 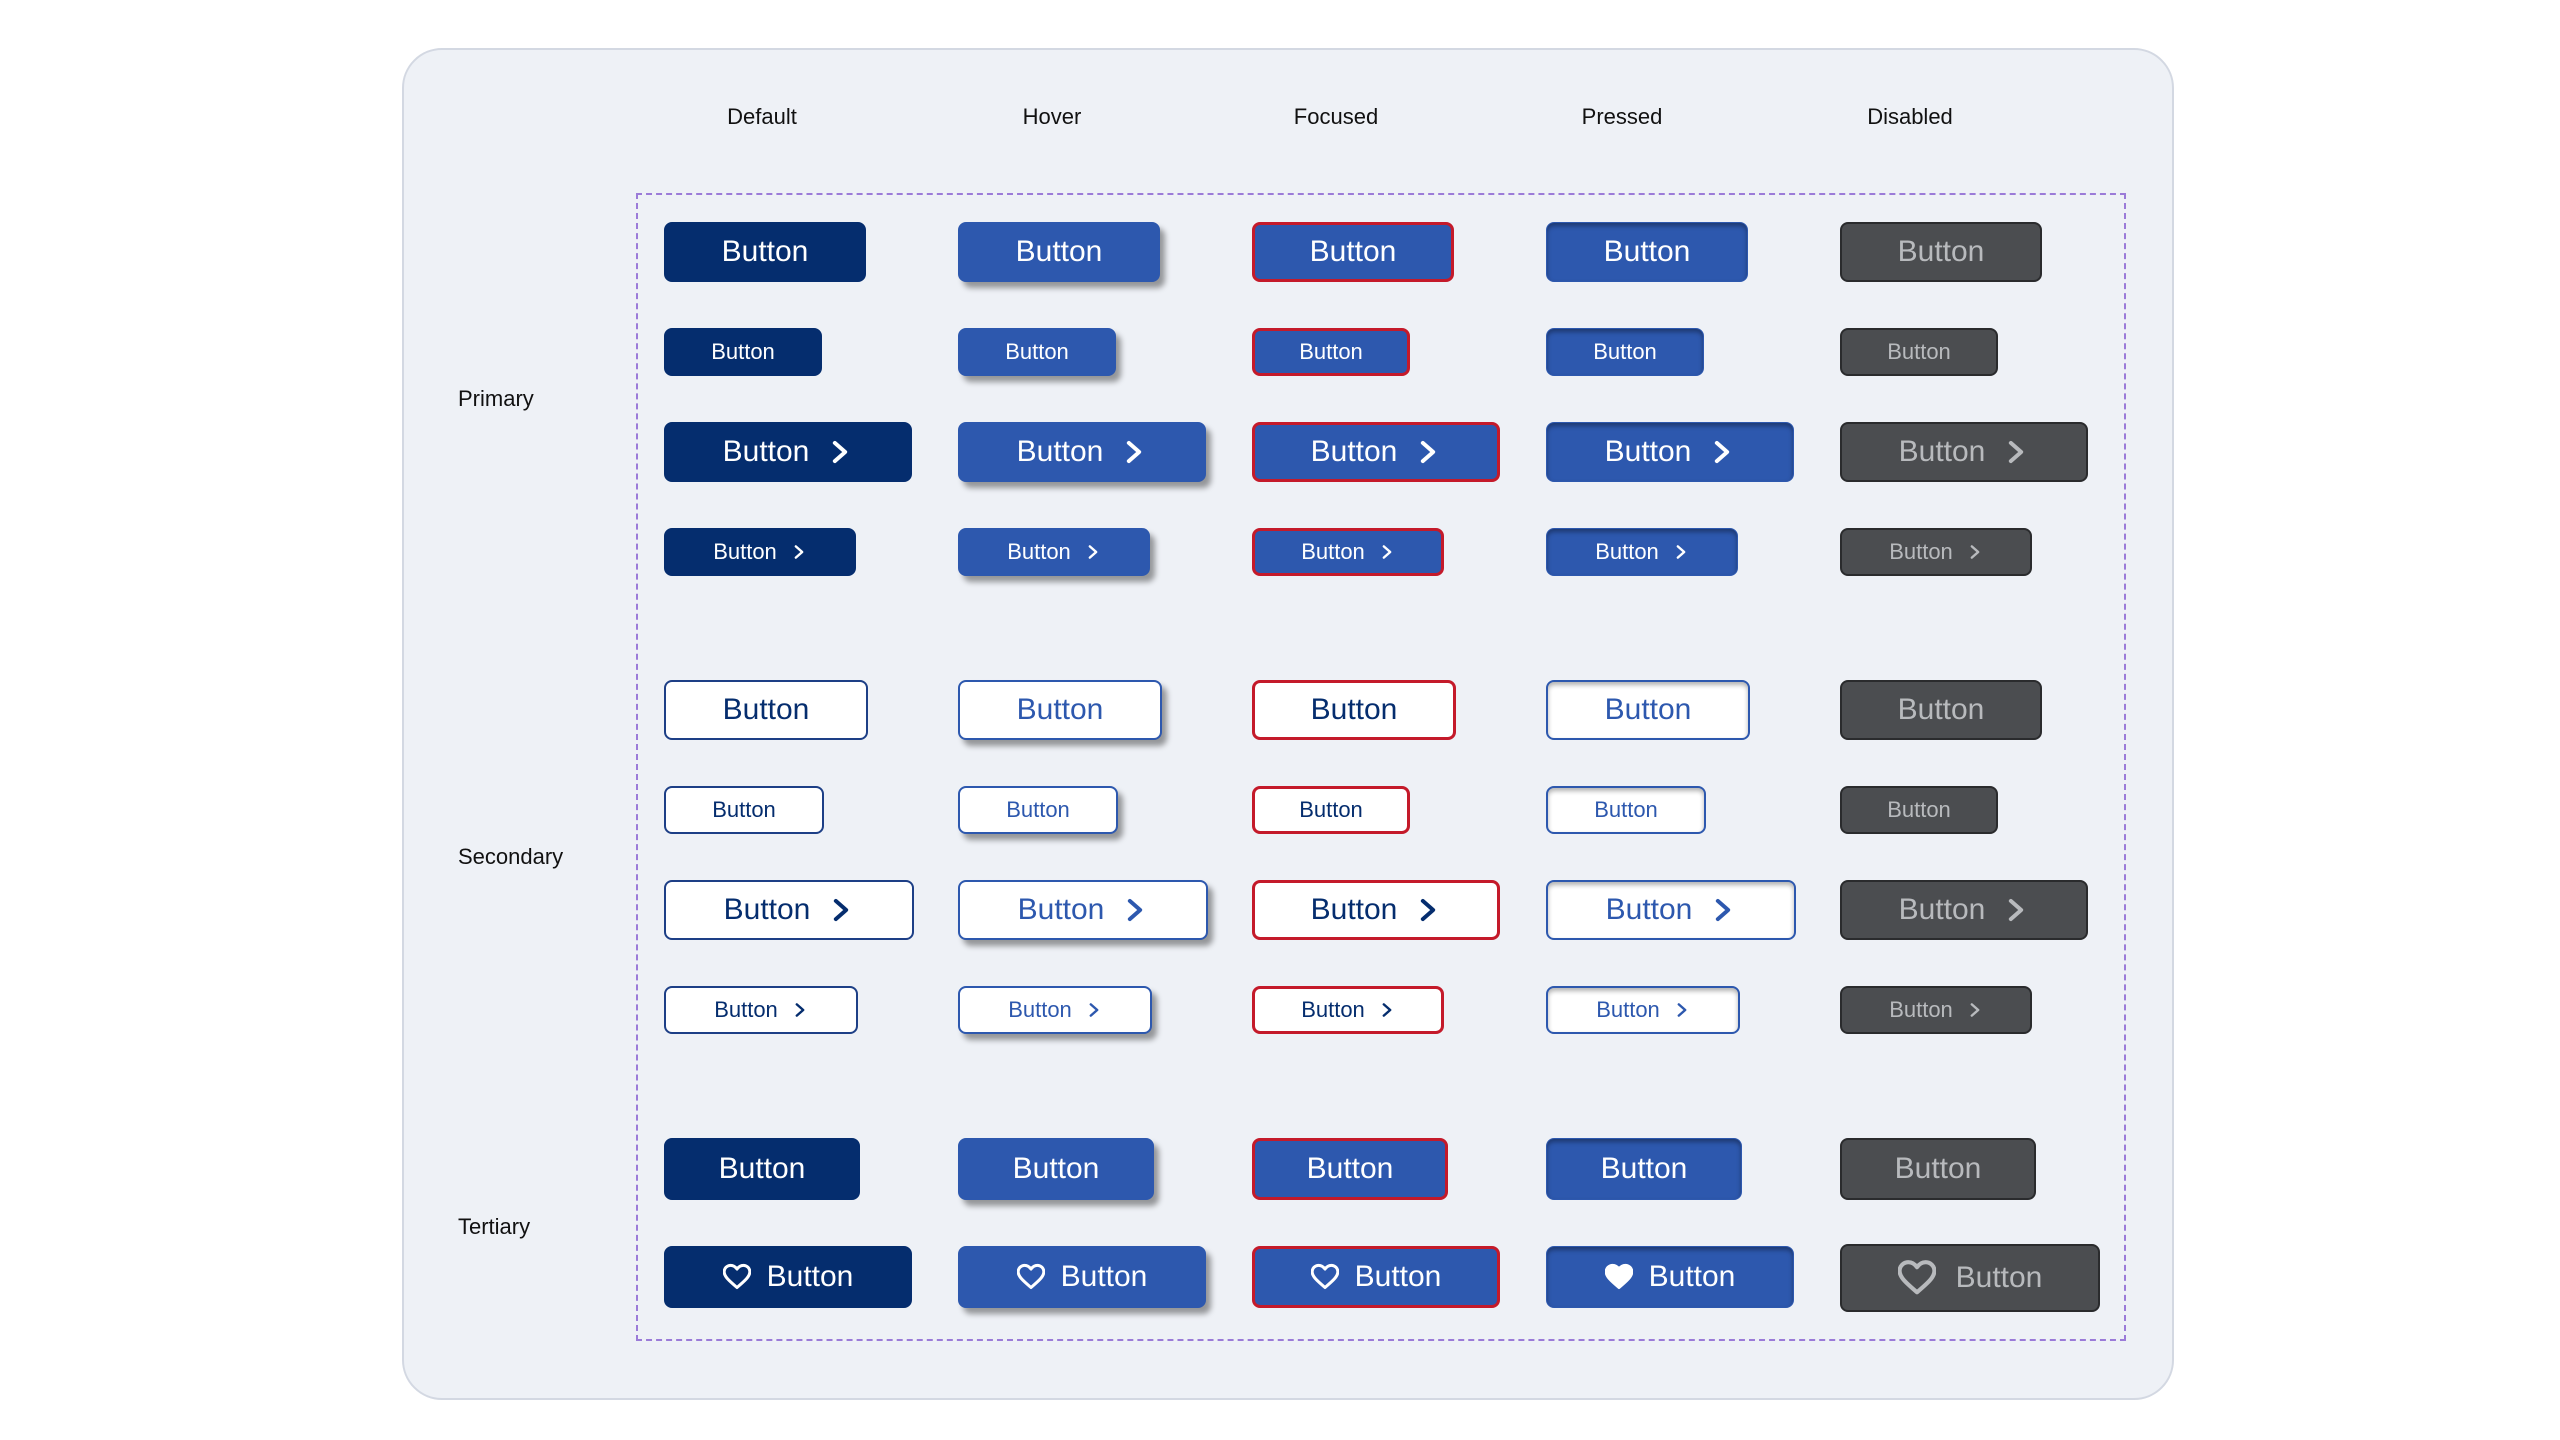 What do you see at coordinates (1056, 1169) in the screenshot?
I see `tertiary-button-hover: Button` at bounding box center [1056, 1169].